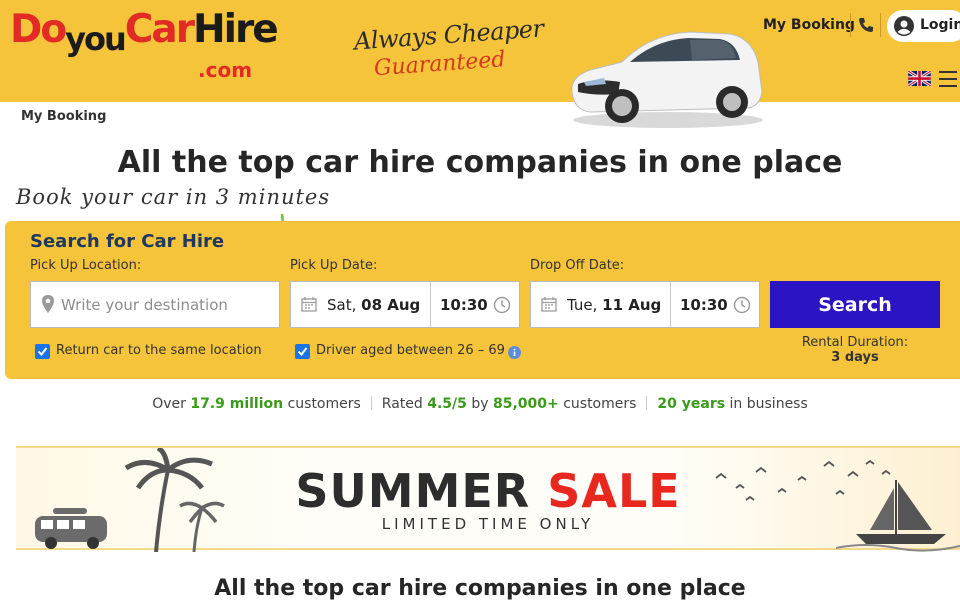  What do you see at coordinates (173, 197) in the screenshot?
I see `tagline: Book your car in 3 minutes` at bounding box center [173, 197].